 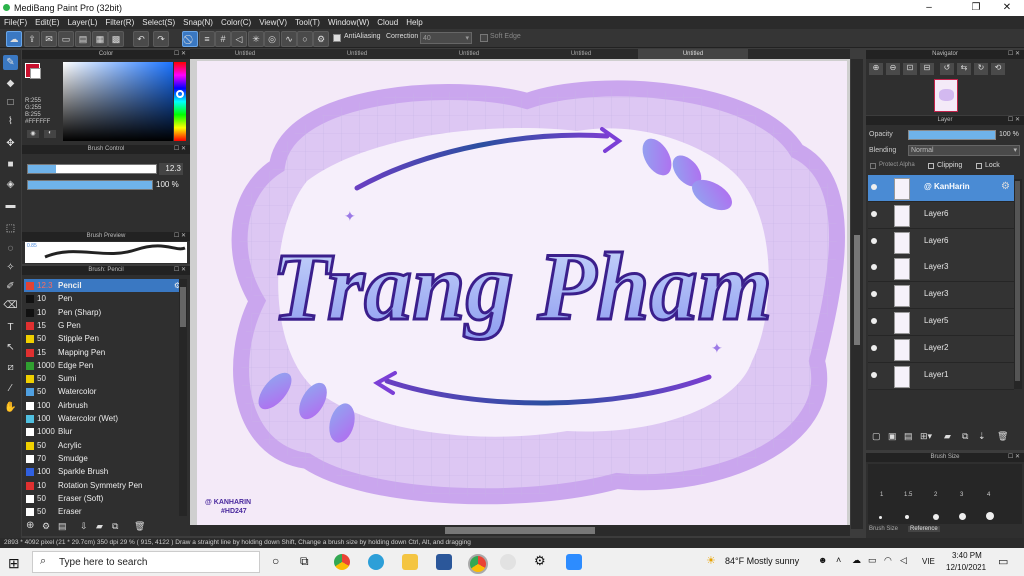 I want to click on layer-row: @ KanHarin ⚙, so click(x=941, y=188).